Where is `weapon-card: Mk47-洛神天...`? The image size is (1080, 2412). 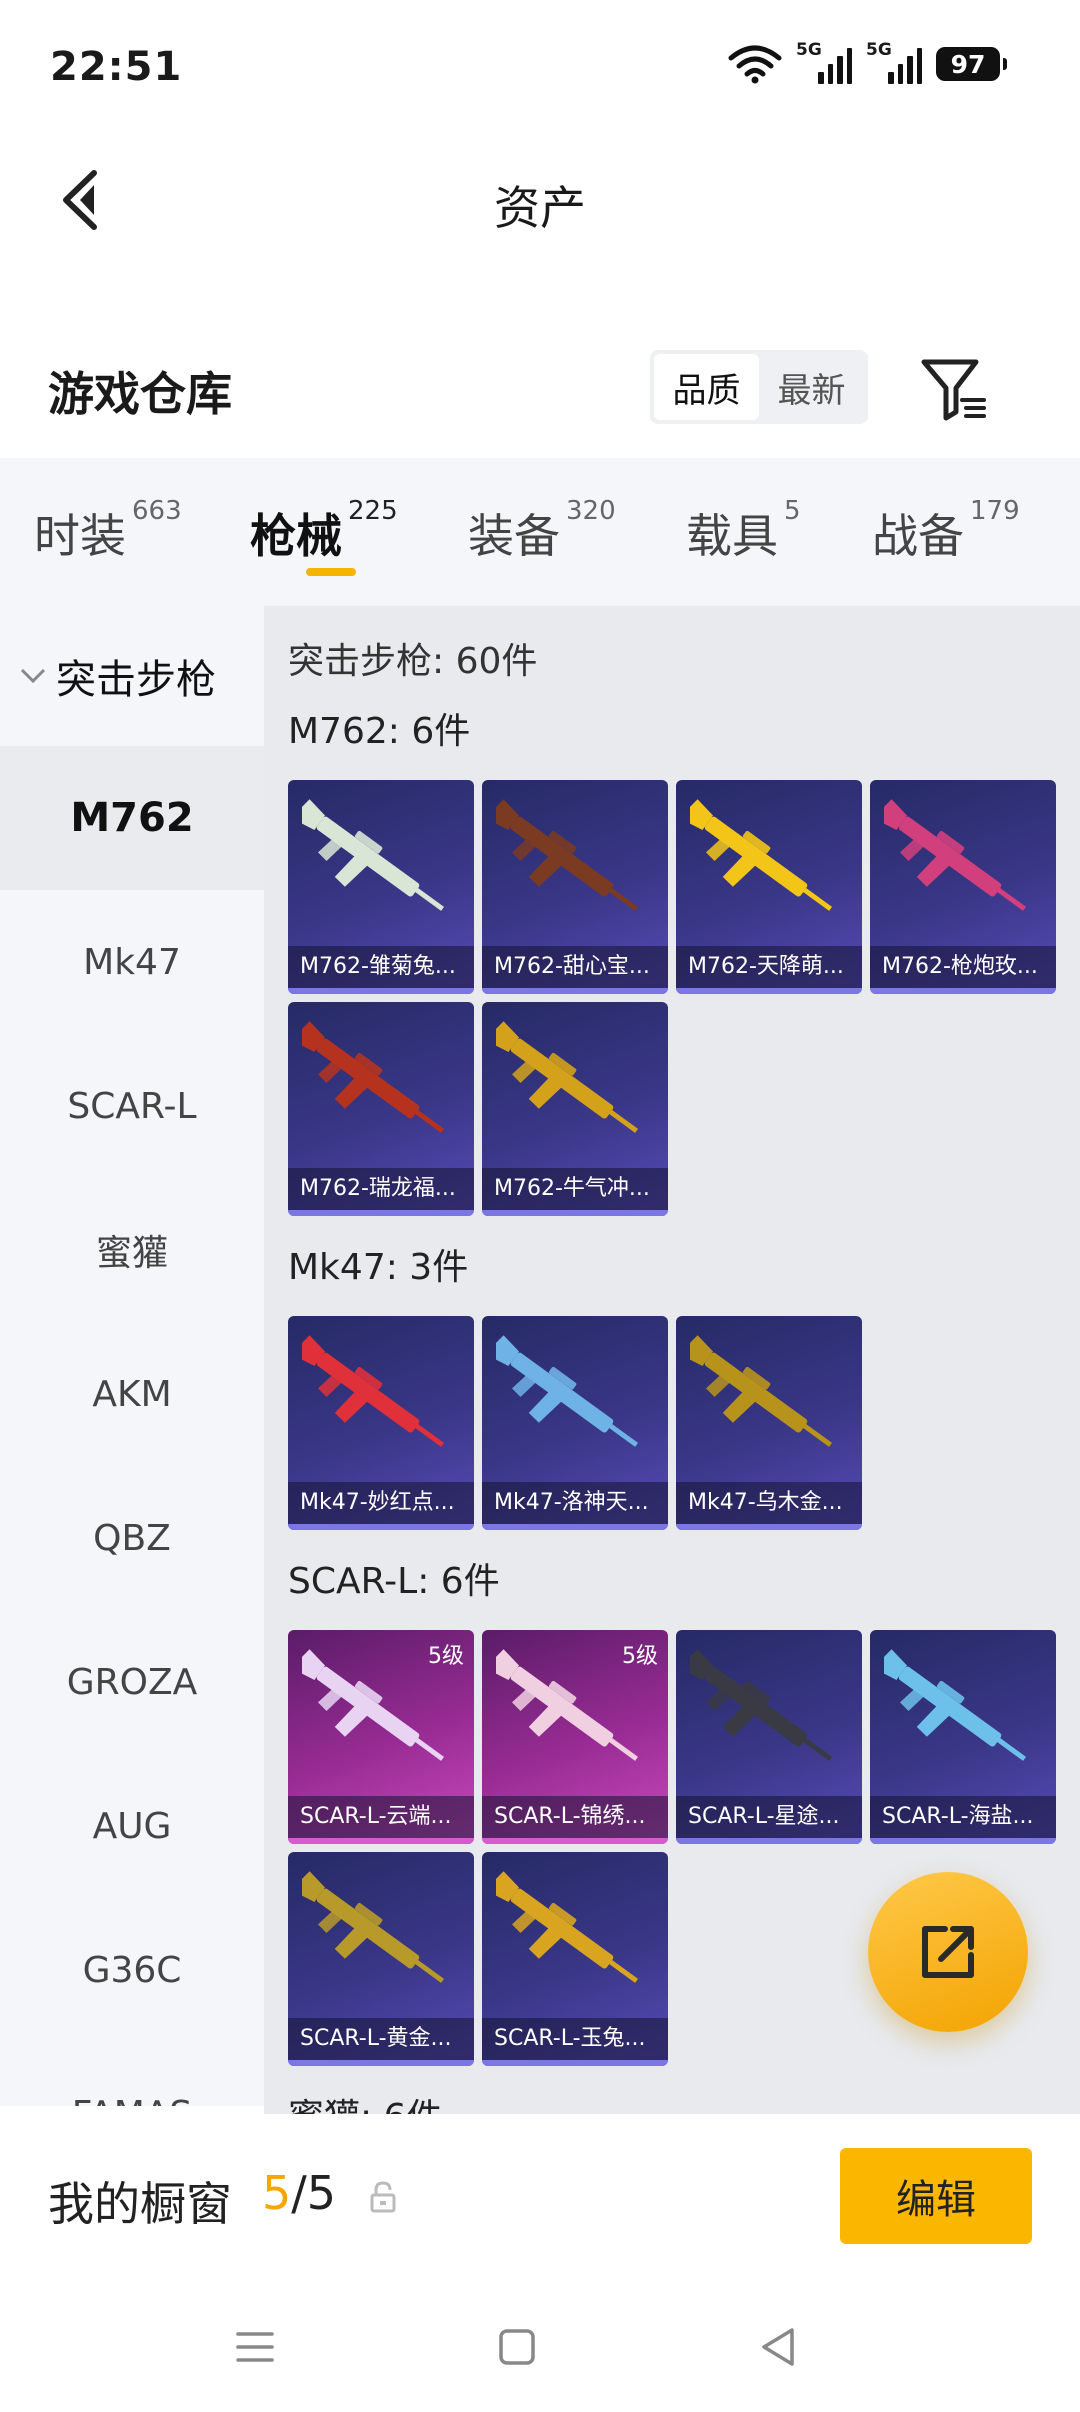 weapon-card: Mk47-洛神天... is located at coordinates (575, 1423).